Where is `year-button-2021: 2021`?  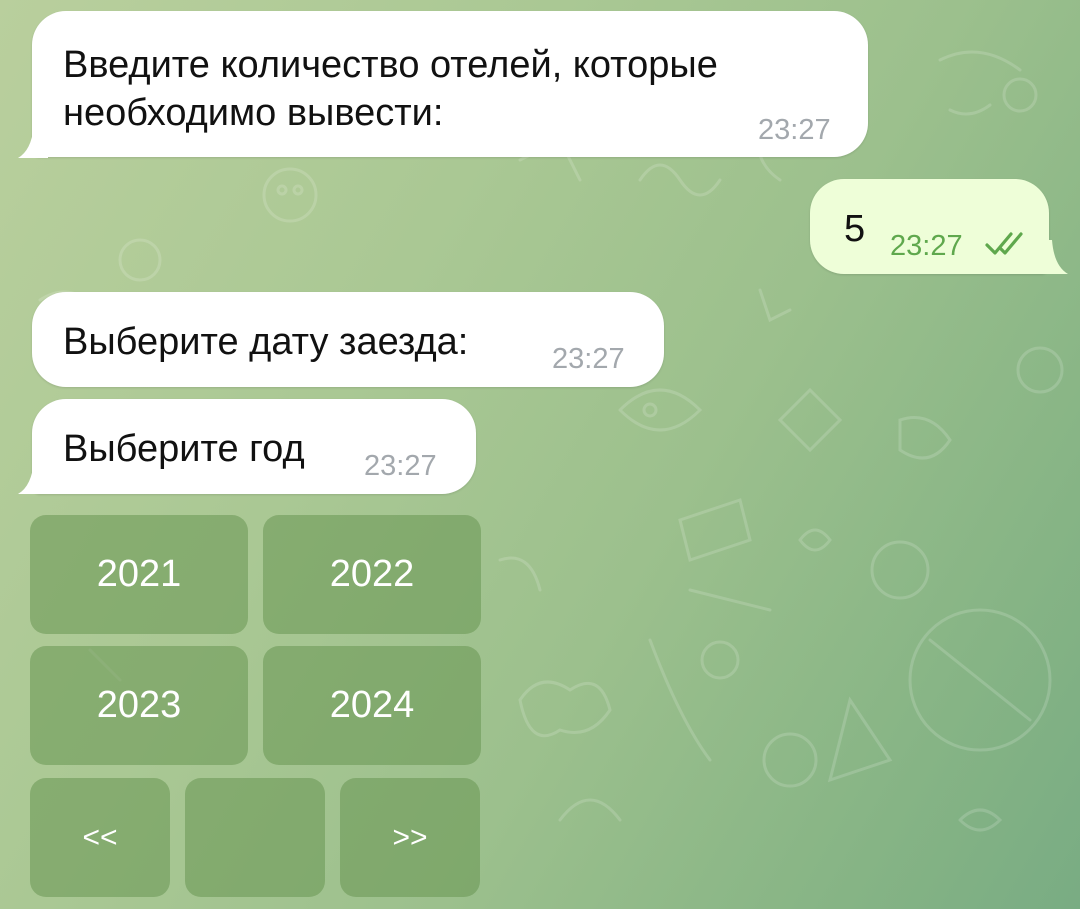
year-button-2021: 2021 is located at coordinates (139, 574).